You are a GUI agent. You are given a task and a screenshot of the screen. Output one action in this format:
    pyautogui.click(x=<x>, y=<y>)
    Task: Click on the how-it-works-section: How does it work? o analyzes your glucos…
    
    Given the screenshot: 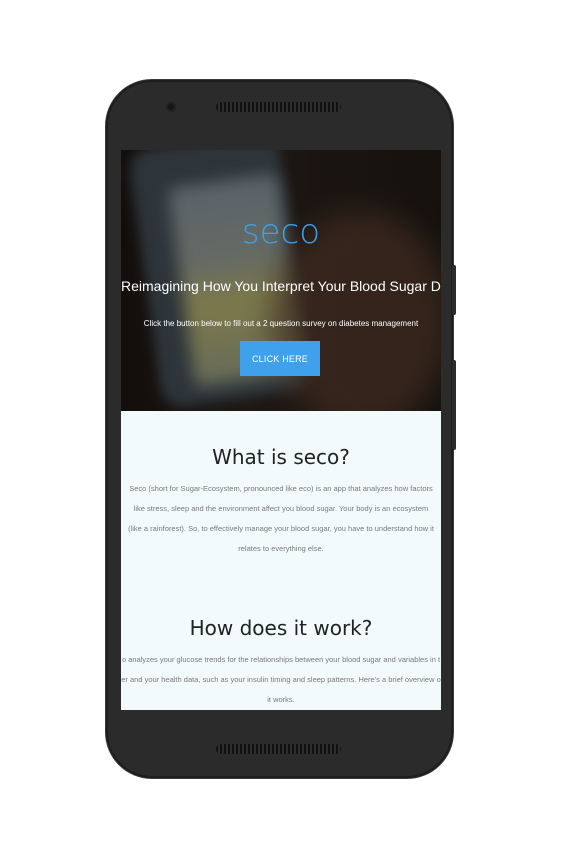 What is the action you would take?
    pyautogui.click(x=281, y=663)
    